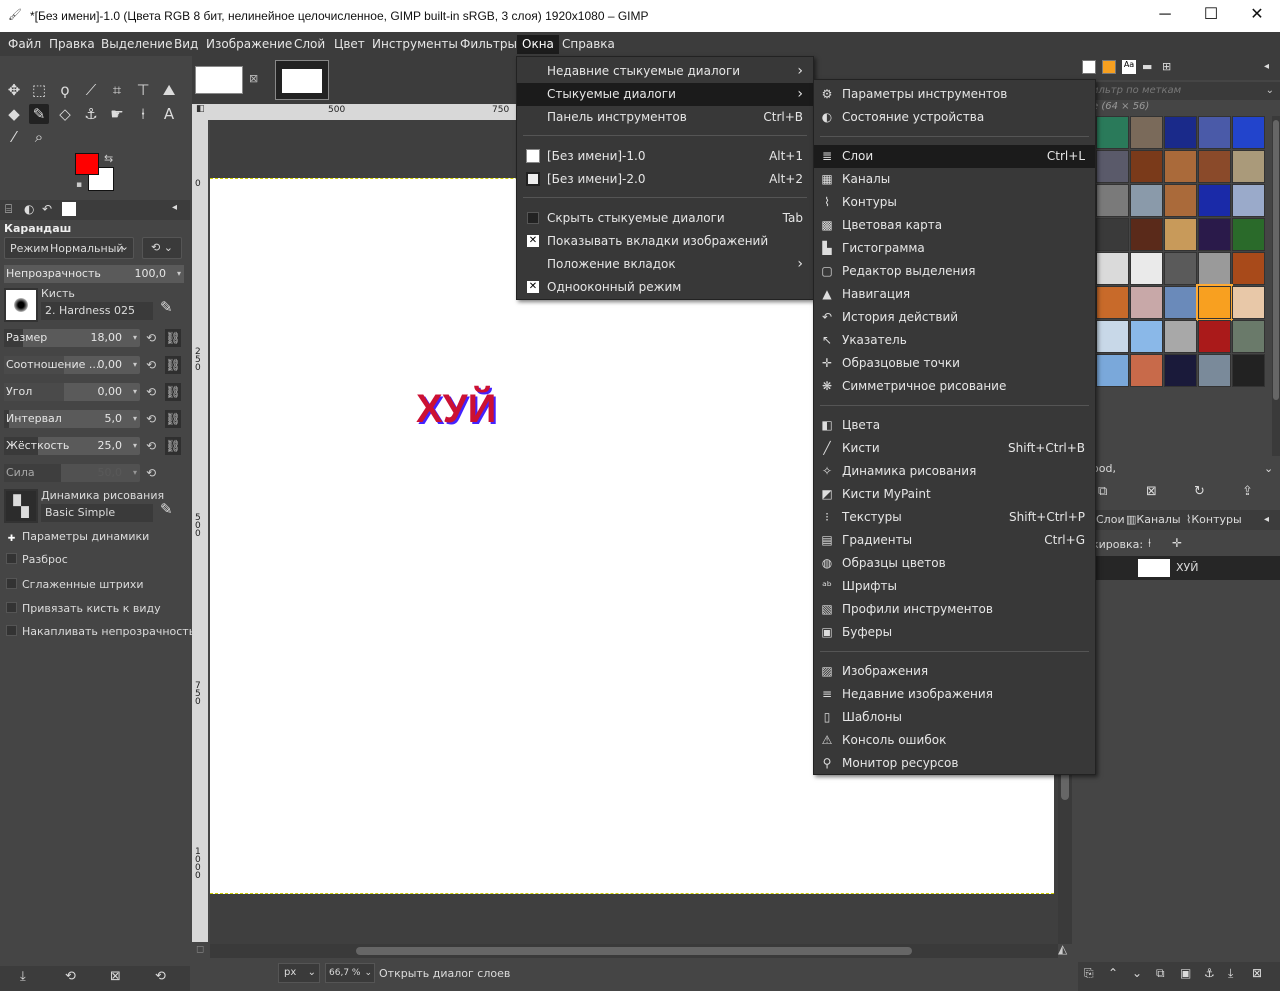  What do you see at coordinates (1266, 519) in the screenshot?
I see `dock-menu-icon: ◂` at bounding box center [1266, 519].